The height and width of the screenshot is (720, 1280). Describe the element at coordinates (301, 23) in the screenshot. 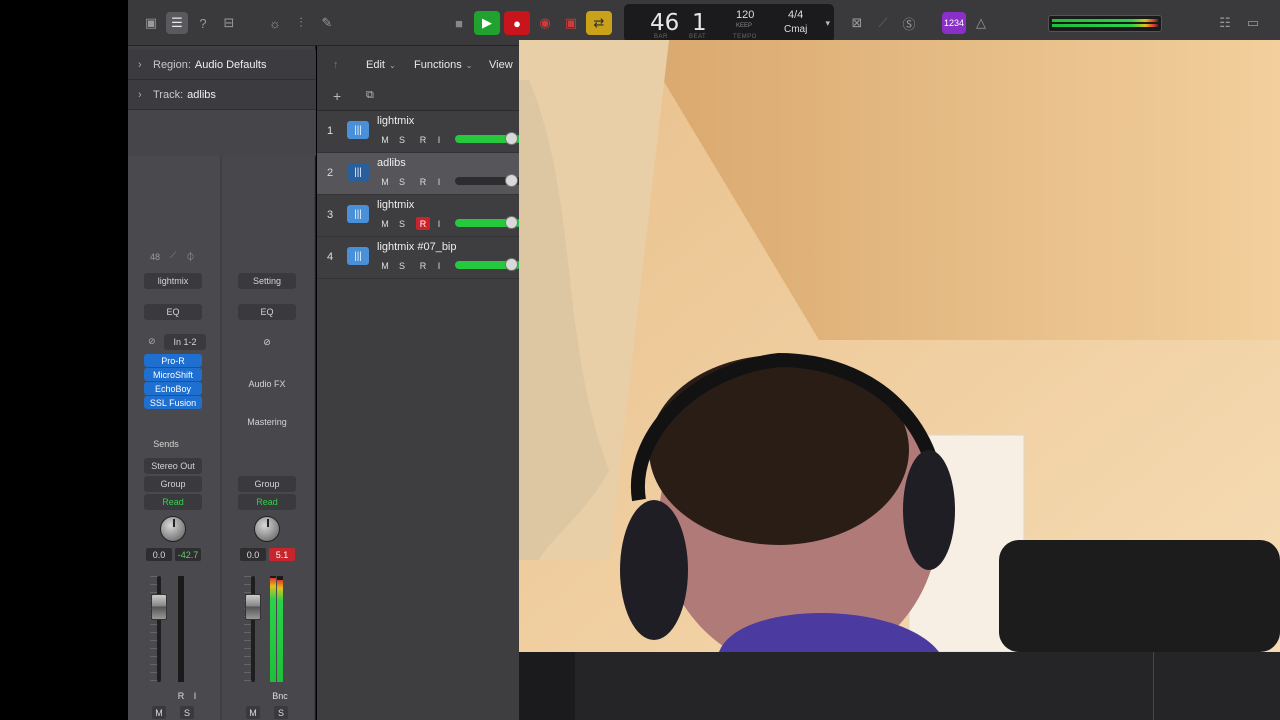

I see `mixer-icon: ⫶` at that location.